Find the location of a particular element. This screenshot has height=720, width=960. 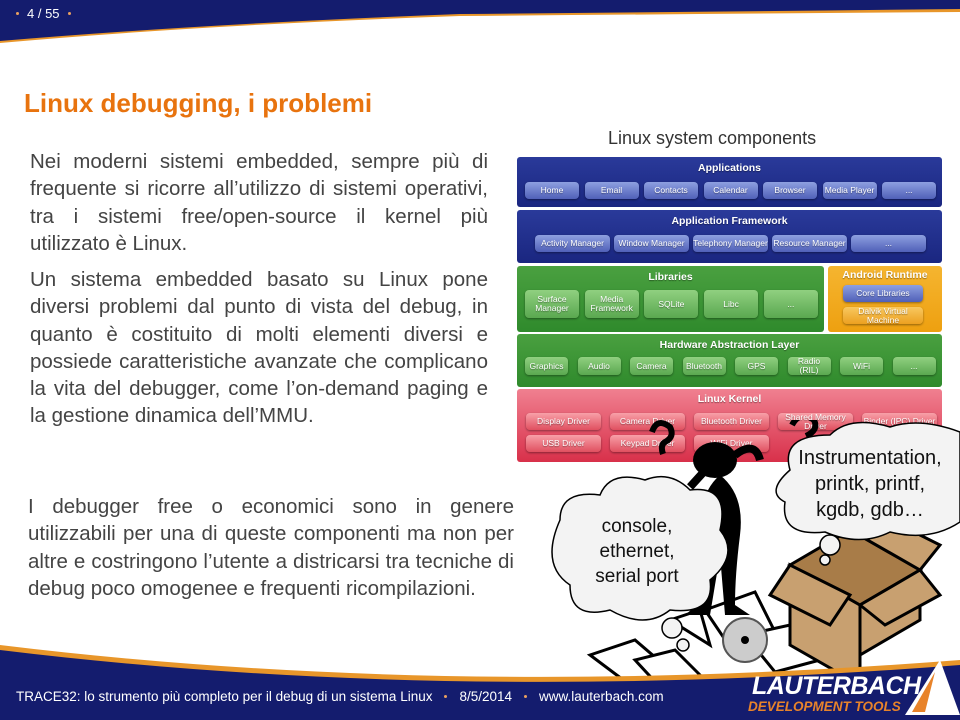

page-number: 4 / 55 is located at coordinates (43, 13).